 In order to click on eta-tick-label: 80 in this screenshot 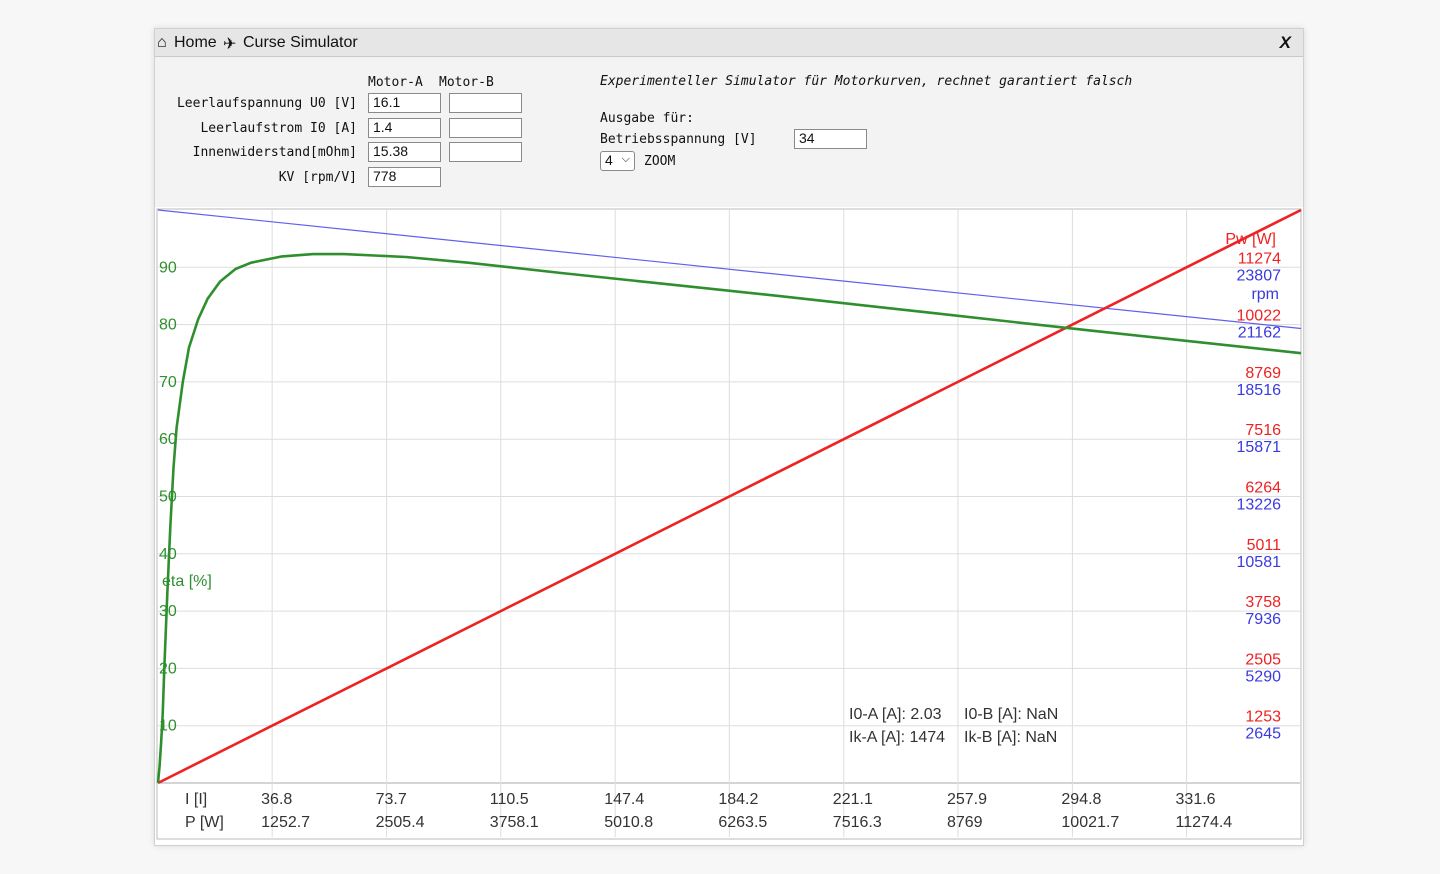, I will do `click(168, 325)`.